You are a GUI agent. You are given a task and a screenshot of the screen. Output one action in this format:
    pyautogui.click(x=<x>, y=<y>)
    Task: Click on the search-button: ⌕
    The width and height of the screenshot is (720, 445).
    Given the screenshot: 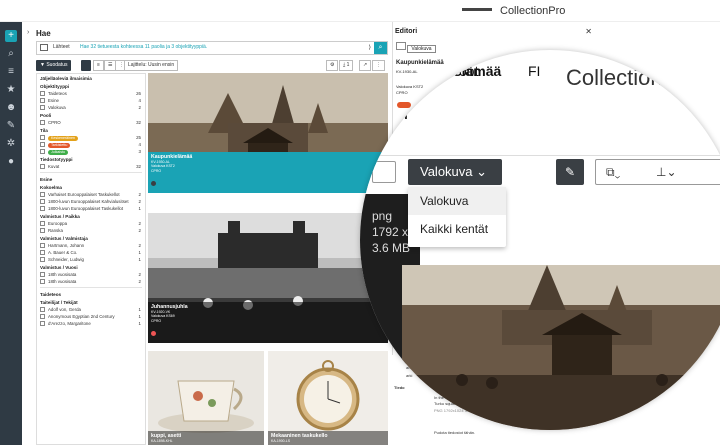 What is the action you would take?
    pyautogui.click(x=380, y=48)
    